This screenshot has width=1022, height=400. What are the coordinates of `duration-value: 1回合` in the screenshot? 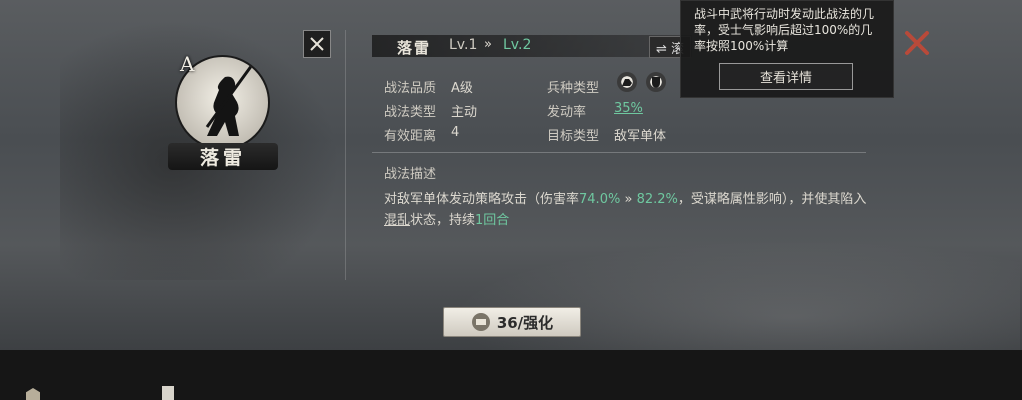 It's located at (492, 220).